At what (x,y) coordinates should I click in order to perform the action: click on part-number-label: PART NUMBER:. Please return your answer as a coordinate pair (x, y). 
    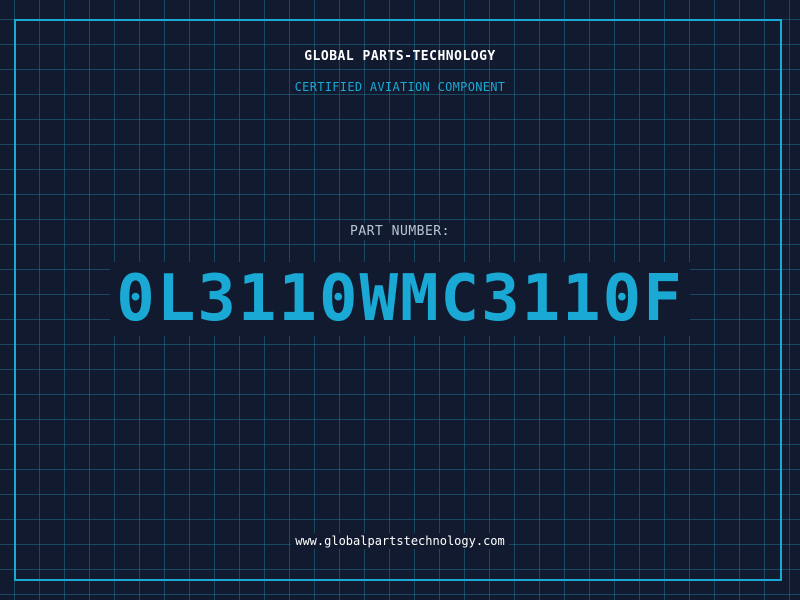
    Looking at the image, I should click on (400, 231).